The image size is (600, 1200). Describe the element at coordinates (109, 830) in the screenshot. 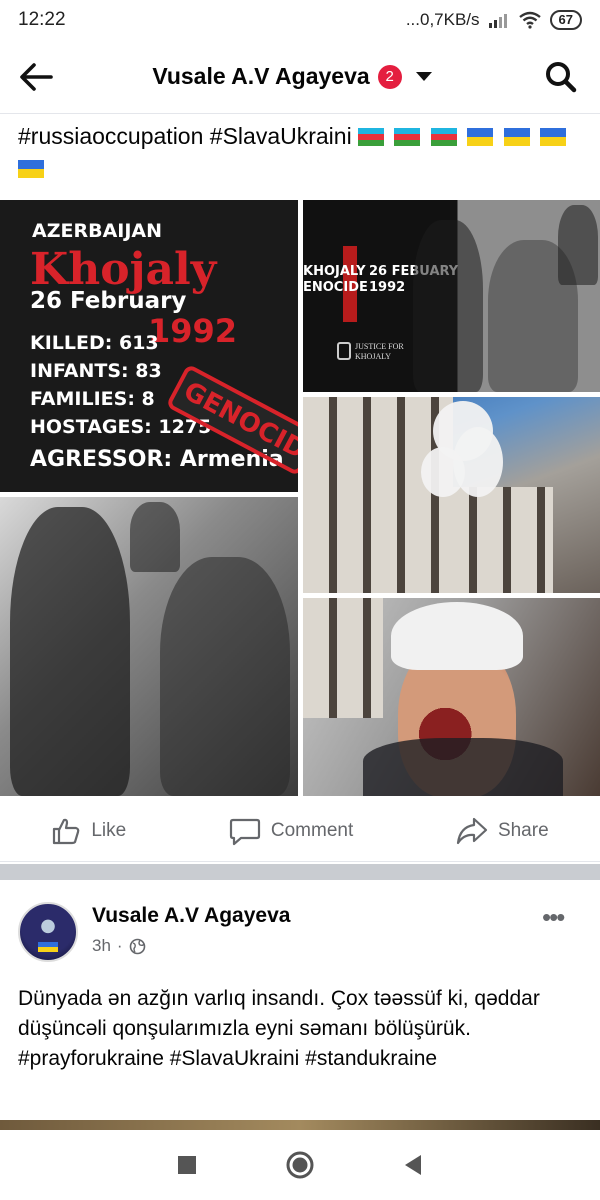

I see `like-label: Like` at that location.